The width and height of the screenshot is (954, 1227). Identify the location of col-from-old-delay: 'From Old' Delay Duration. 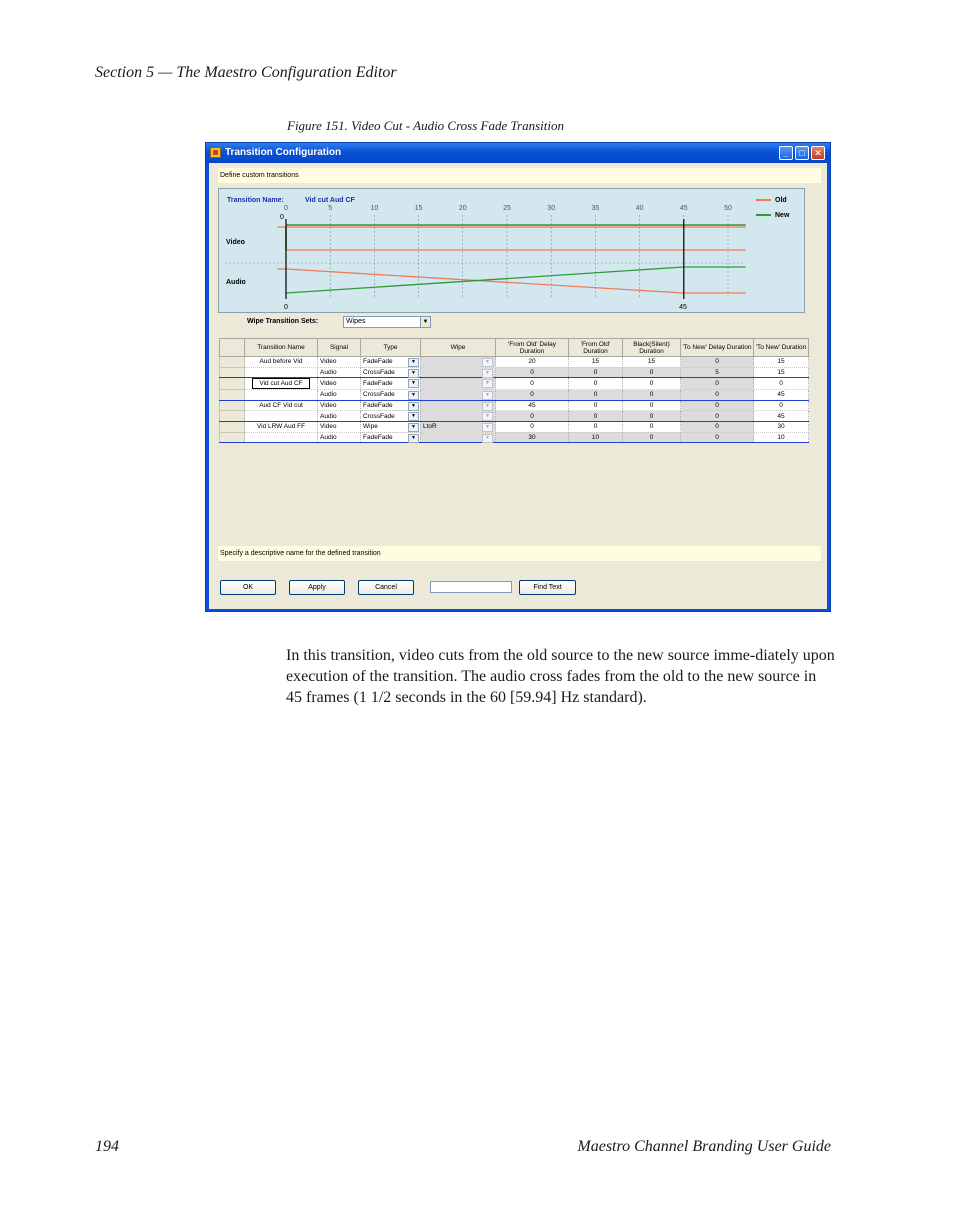
(532, 347).